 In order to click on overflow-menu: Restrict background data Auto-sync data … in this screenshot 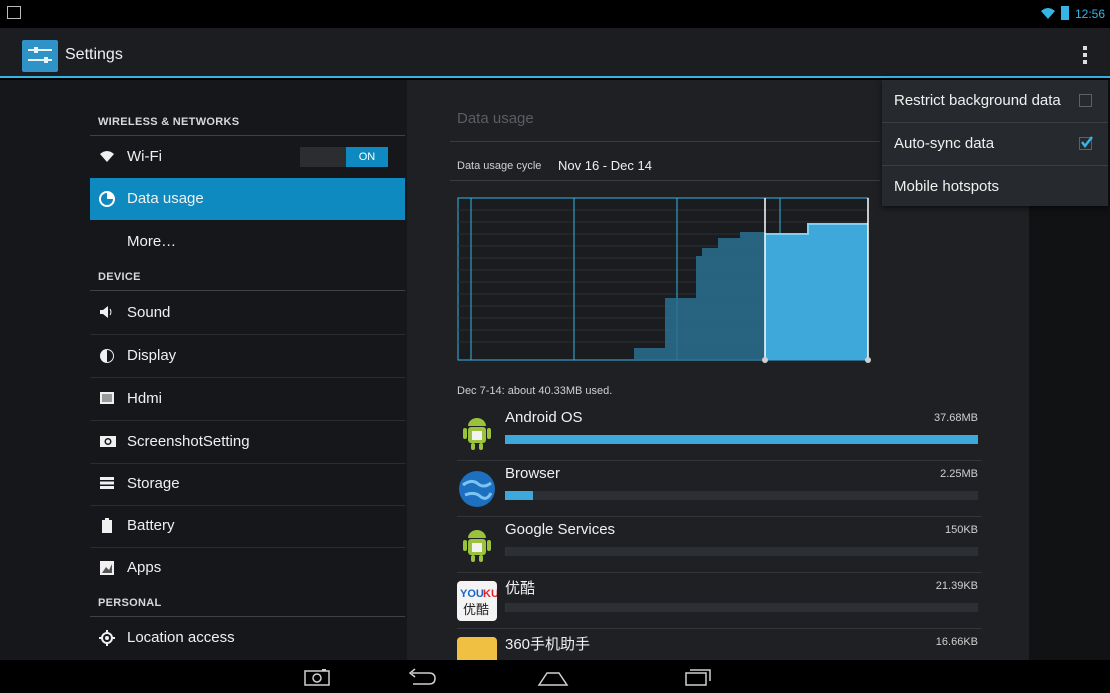, I will do `click(995, 143)`.